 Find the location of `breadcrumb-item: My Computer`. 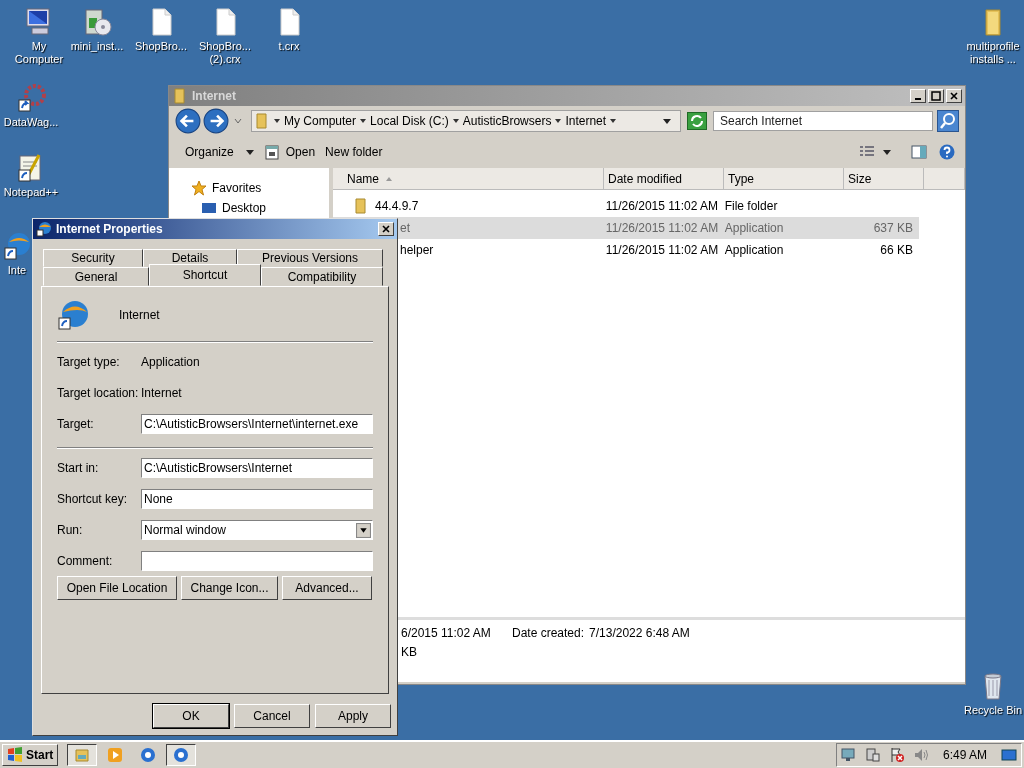

breadcrumb-item: My Computer is located at coordinates (320, 121).